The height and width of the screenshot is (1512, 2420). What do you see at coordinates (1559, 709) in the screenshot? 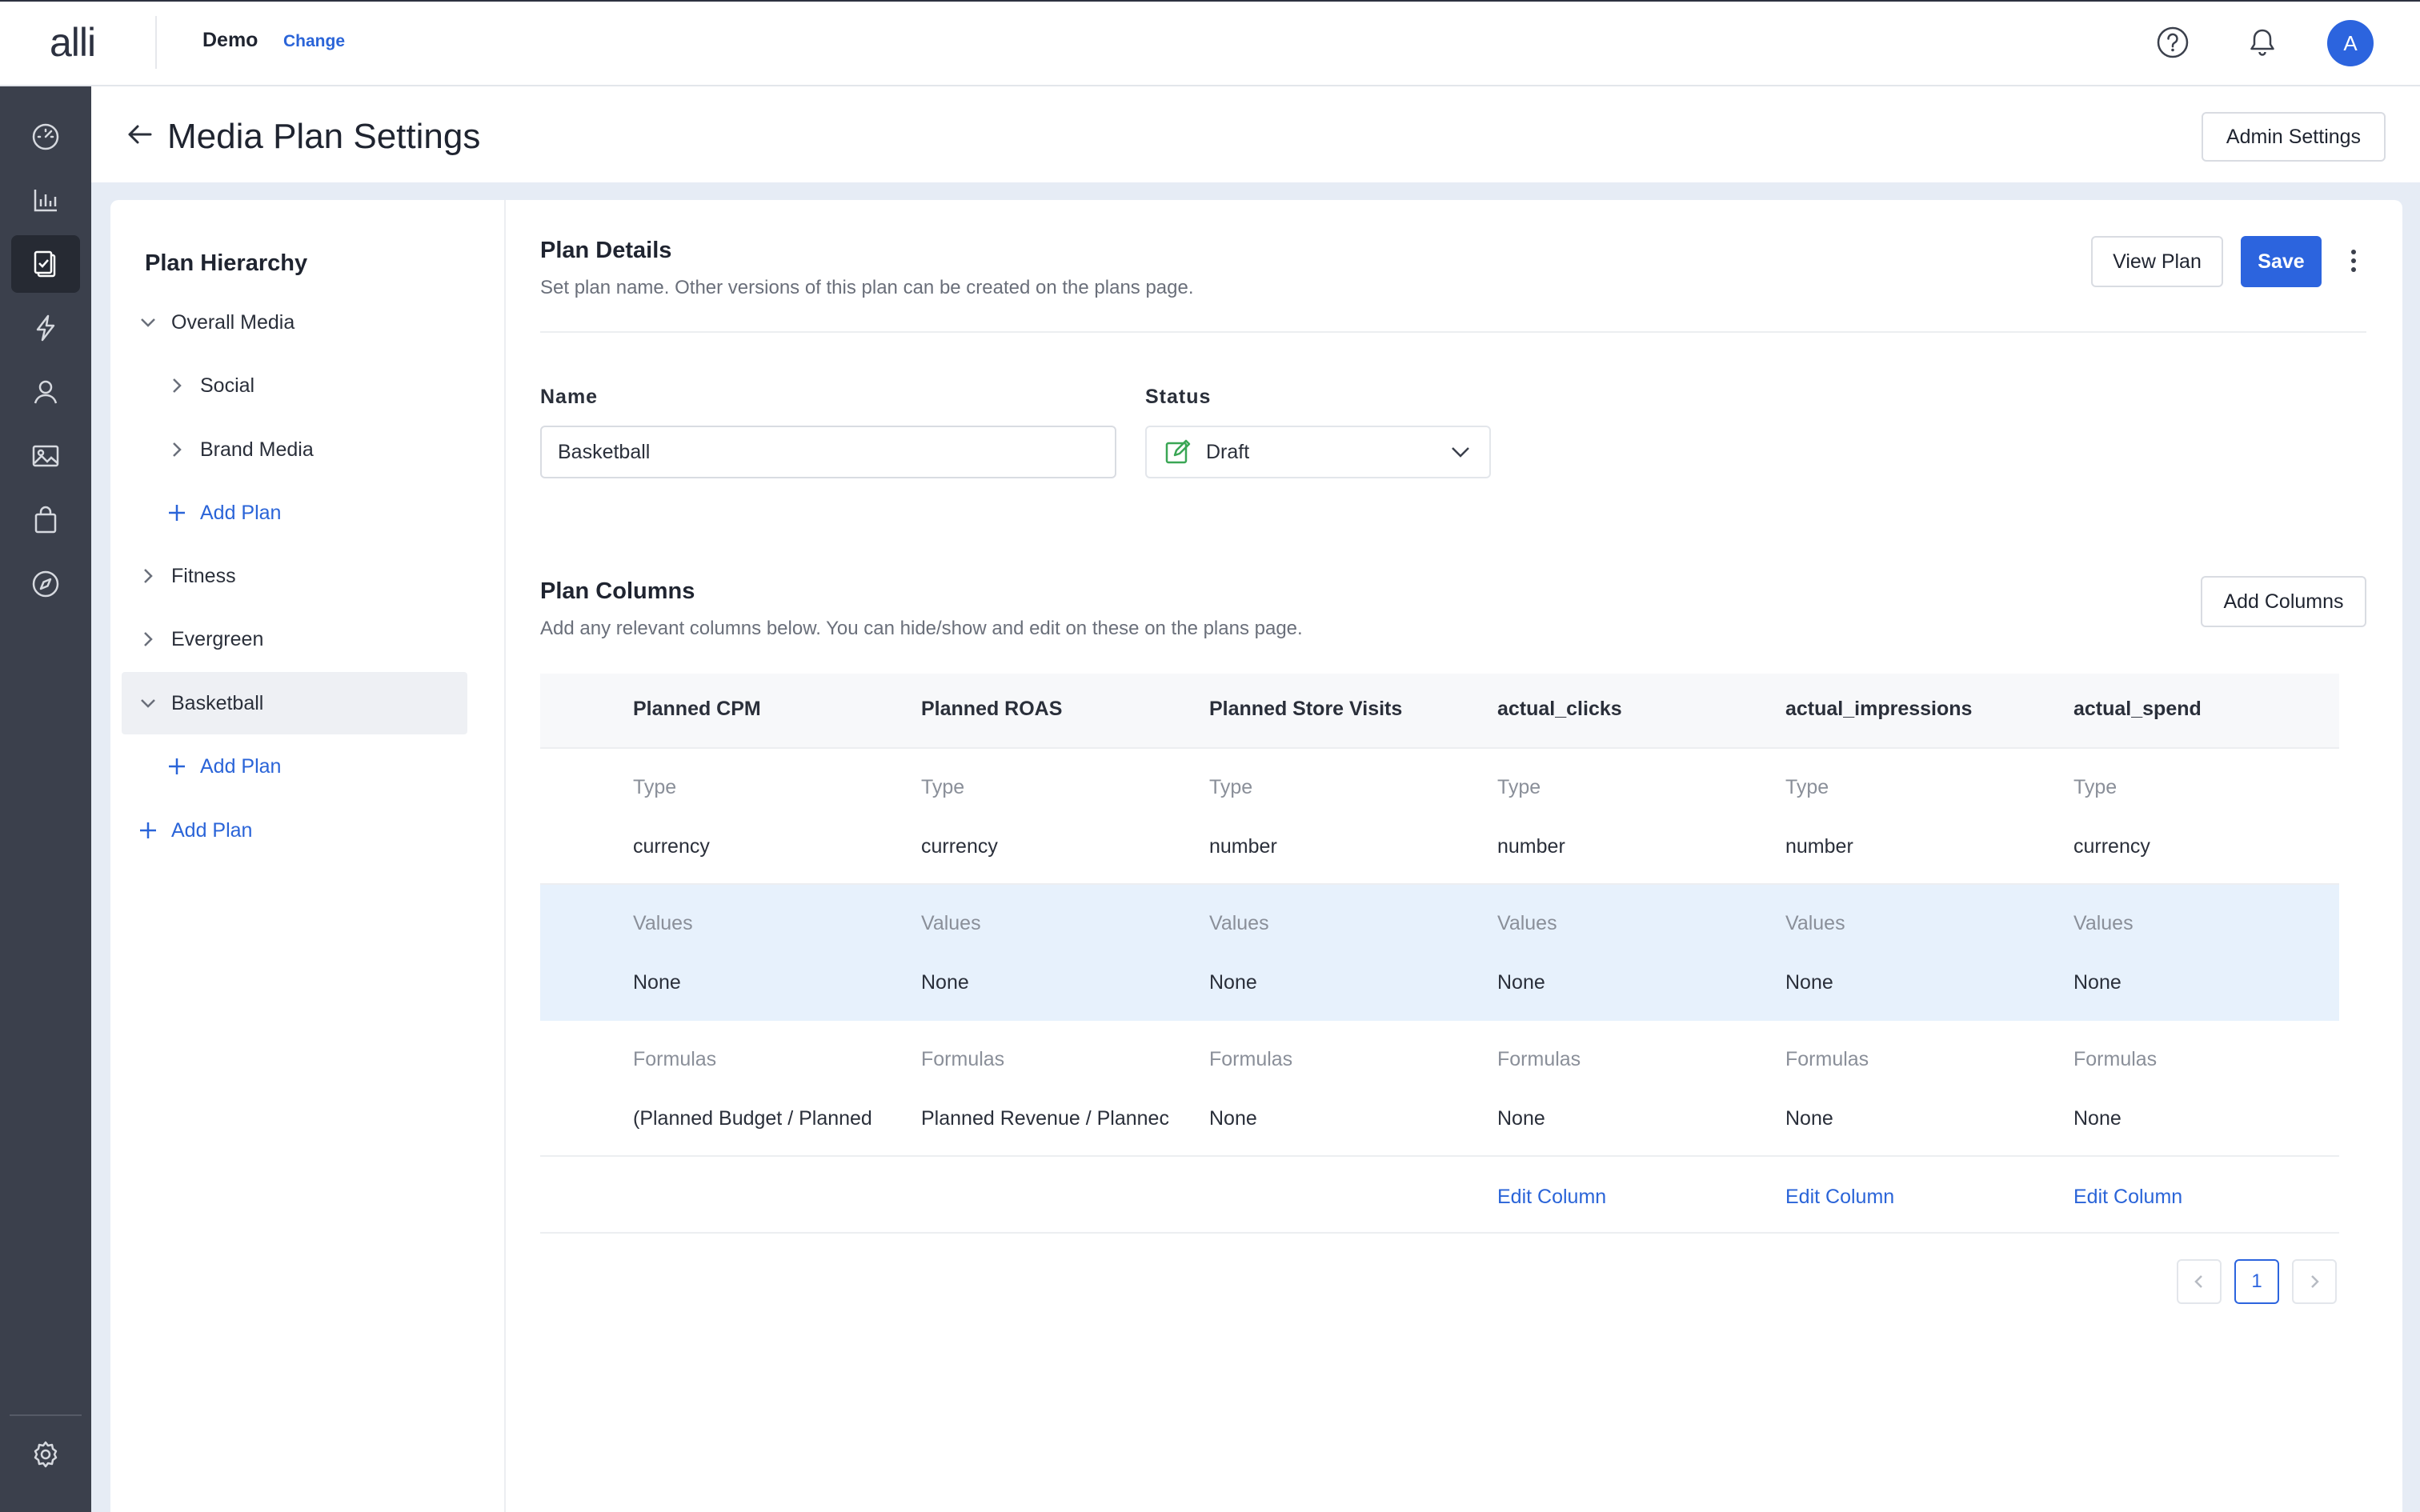
I see `column-header: actual_clicks` at bounding box center [1559, 709].